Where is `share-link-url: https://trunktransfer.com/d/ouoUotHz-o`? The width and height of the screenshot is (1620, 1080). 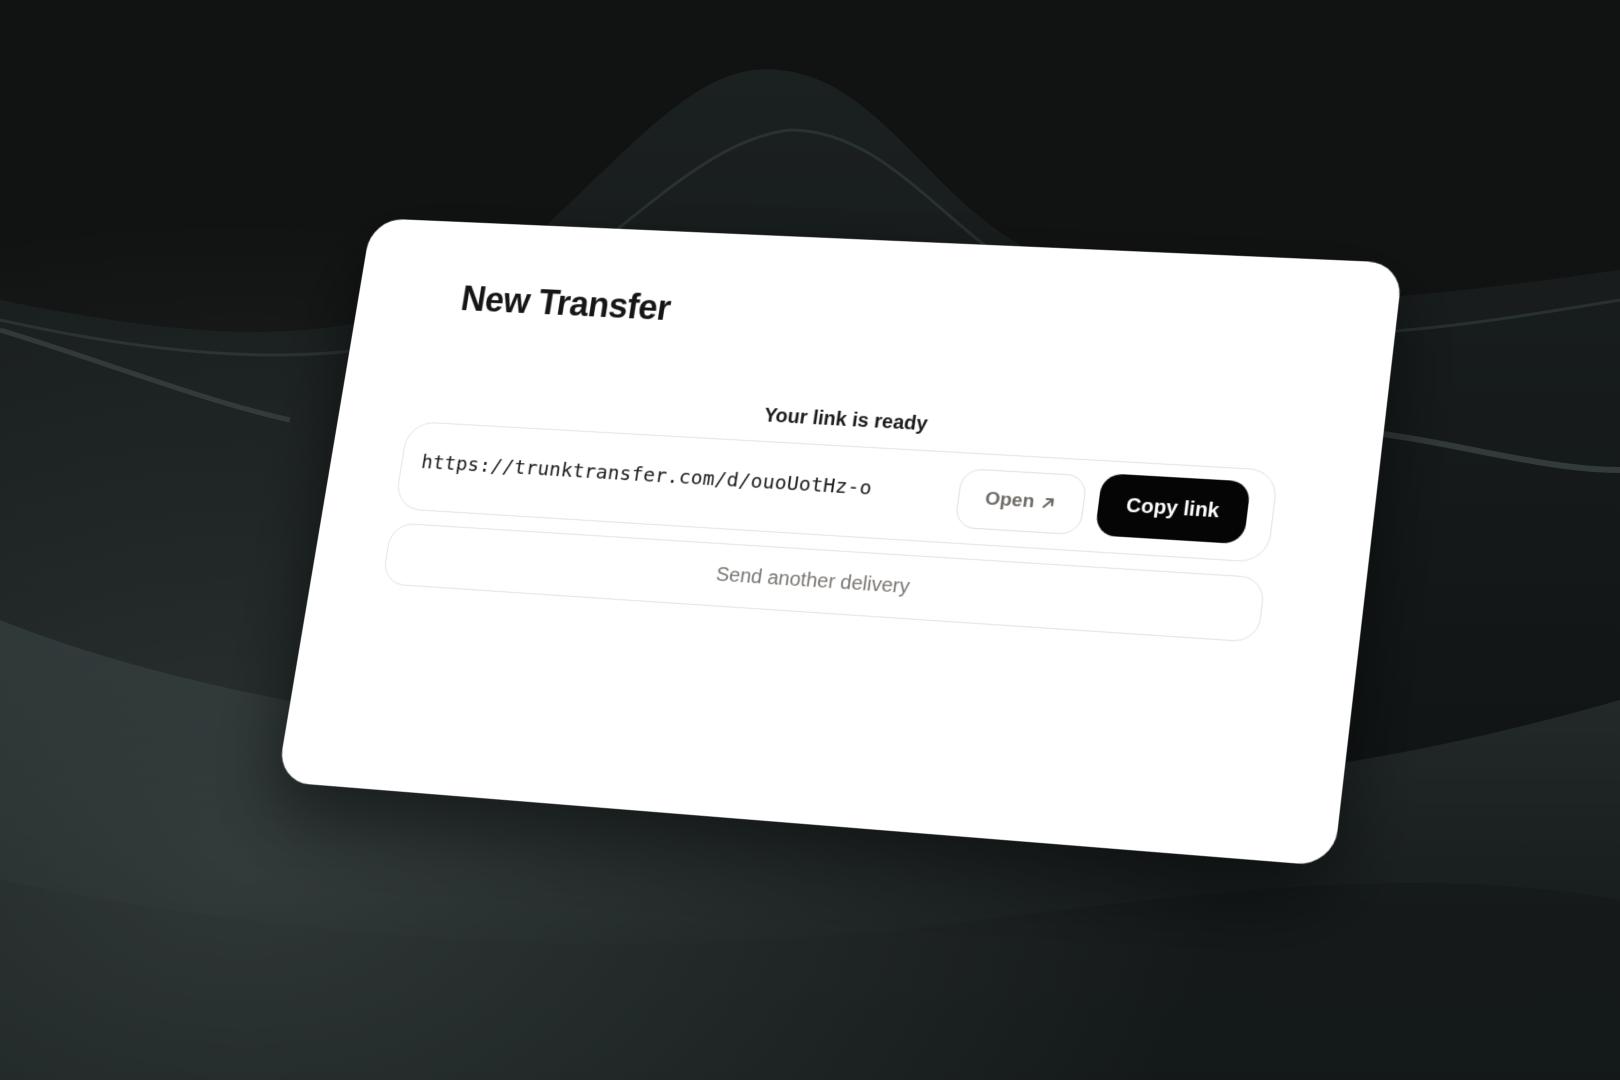
share-link-url: https://trunktransfer.com/d/ouoUotHz-o is located at coordinates (647, 475).